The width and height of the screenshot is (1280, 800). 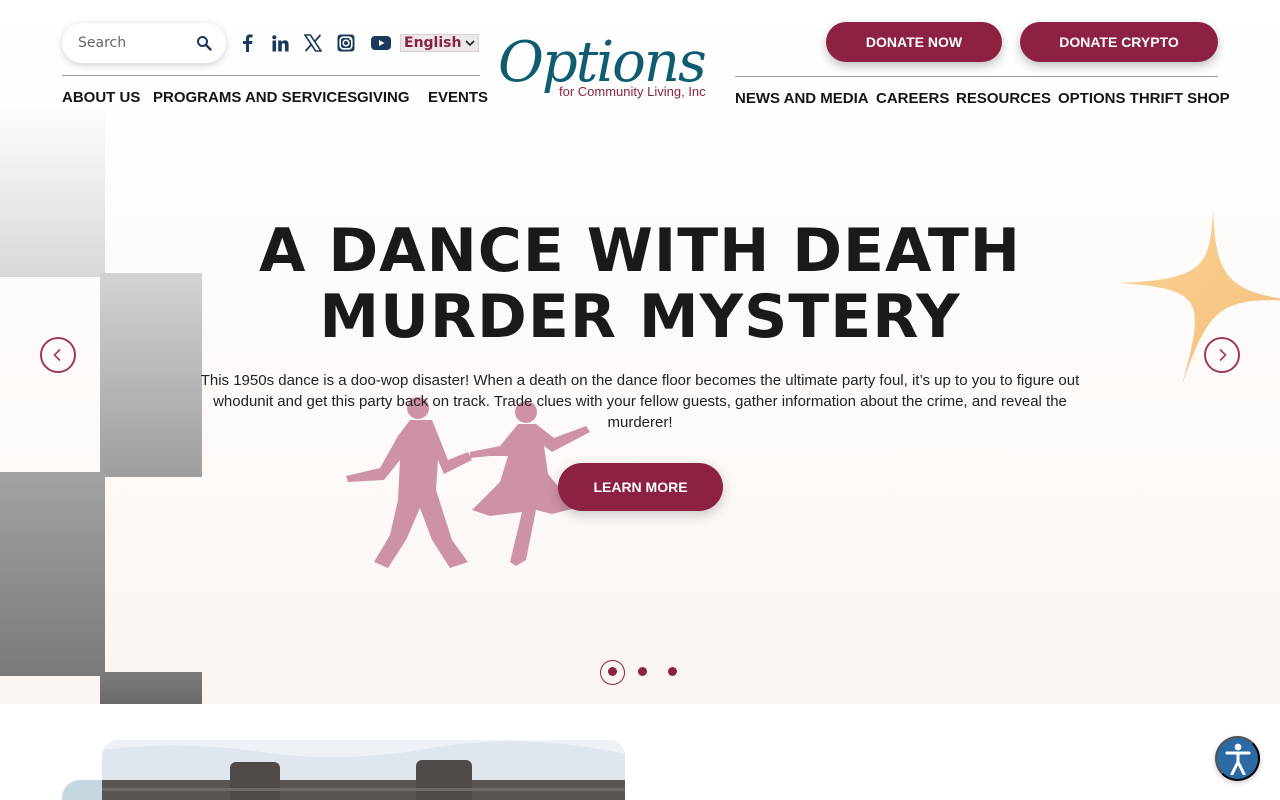 I want to click on hero-title: A DANCE WITH DEATH MURDER MYSTERY, so click(x=640, y=284).